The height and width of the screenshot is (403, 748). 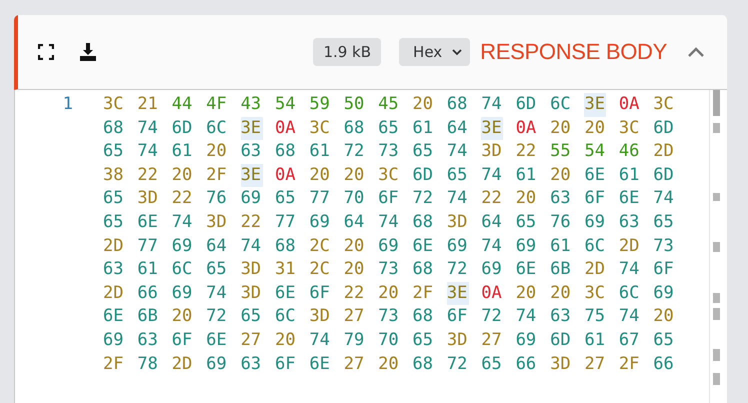 I want to click on hex-byte: 21, so click(x=148, y=104).